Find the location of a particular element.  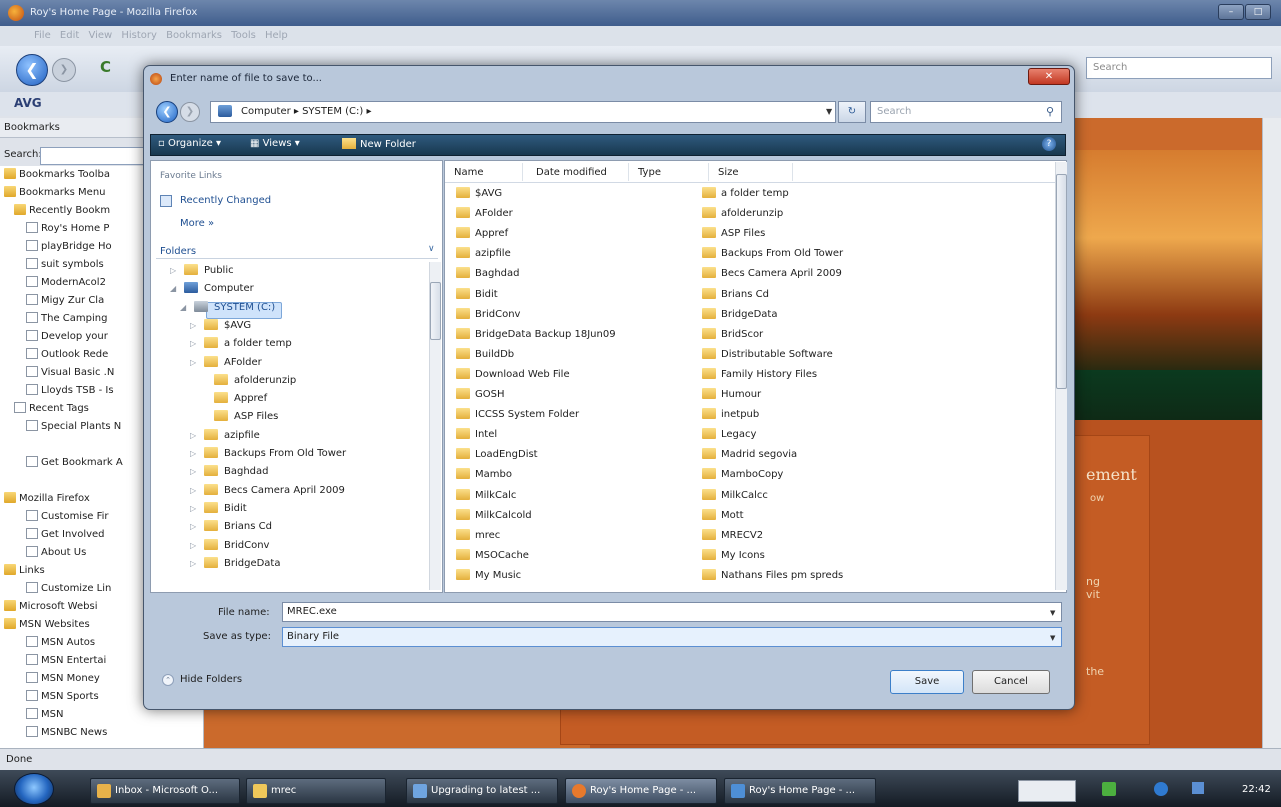

save-as-type-select: Binary File is located at coordinates (672, 637).